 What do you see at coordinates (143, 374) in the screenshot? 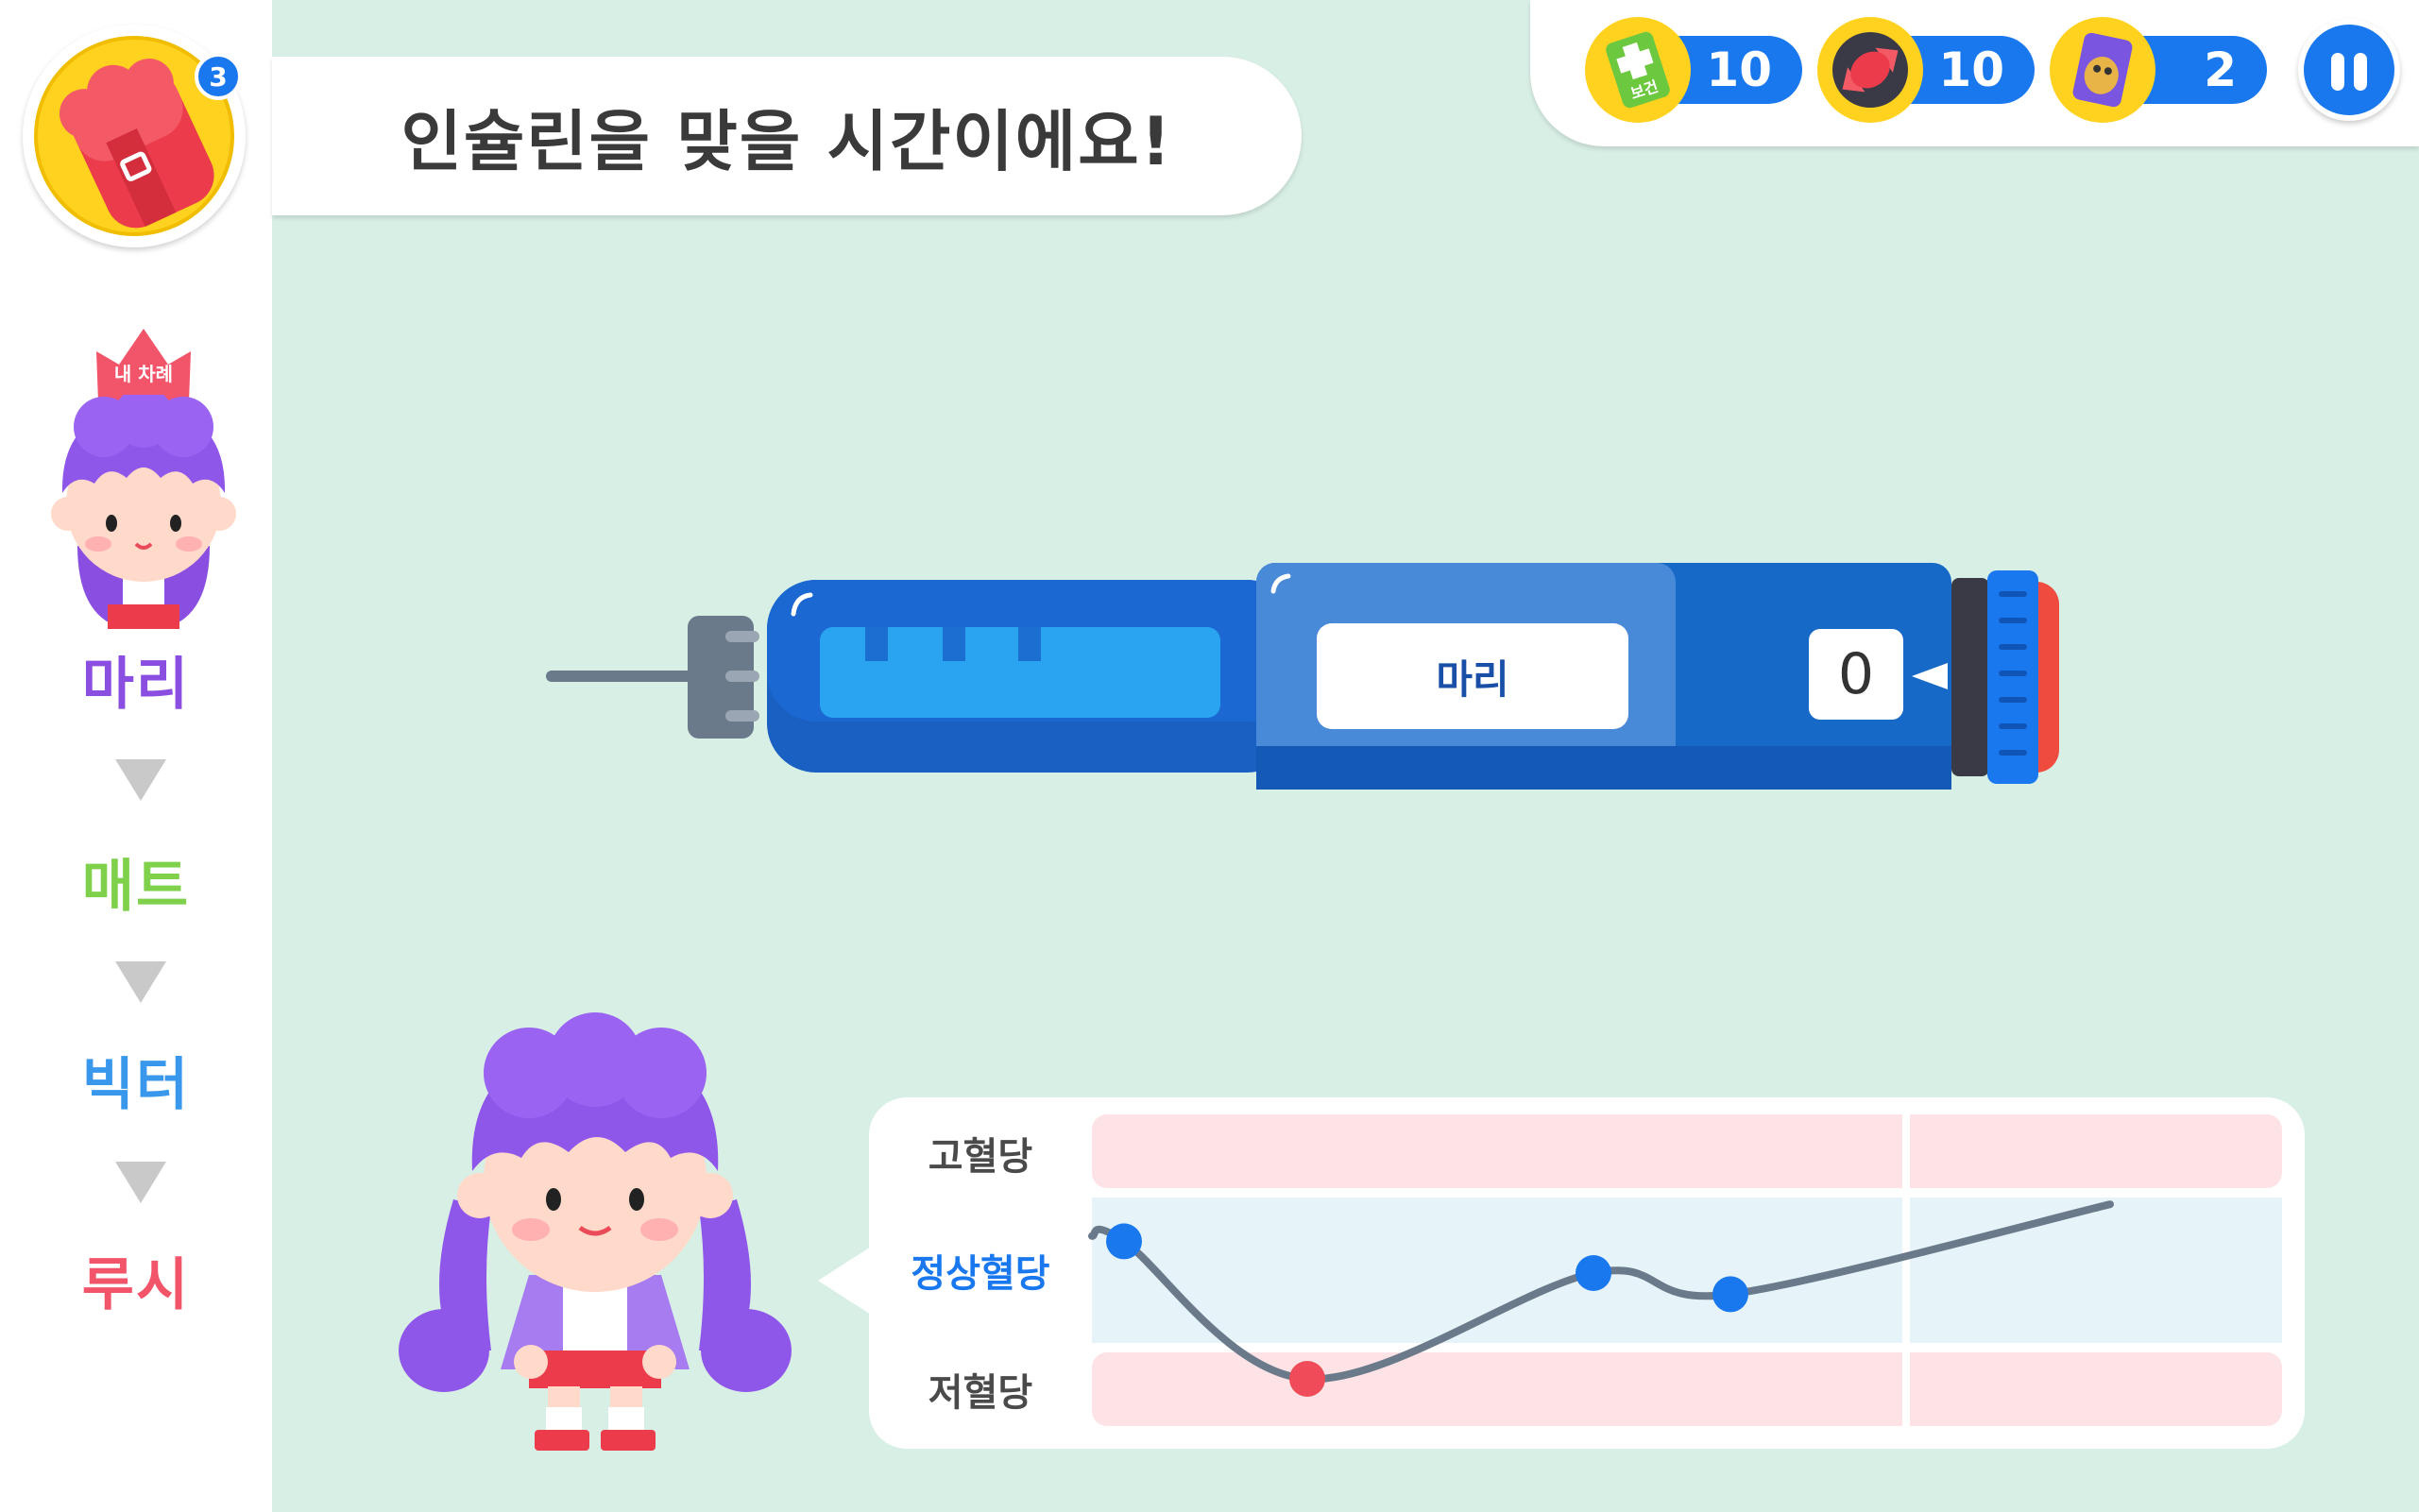
I see `my-turn-label: 내 차례` at bounding box center [143, 374].